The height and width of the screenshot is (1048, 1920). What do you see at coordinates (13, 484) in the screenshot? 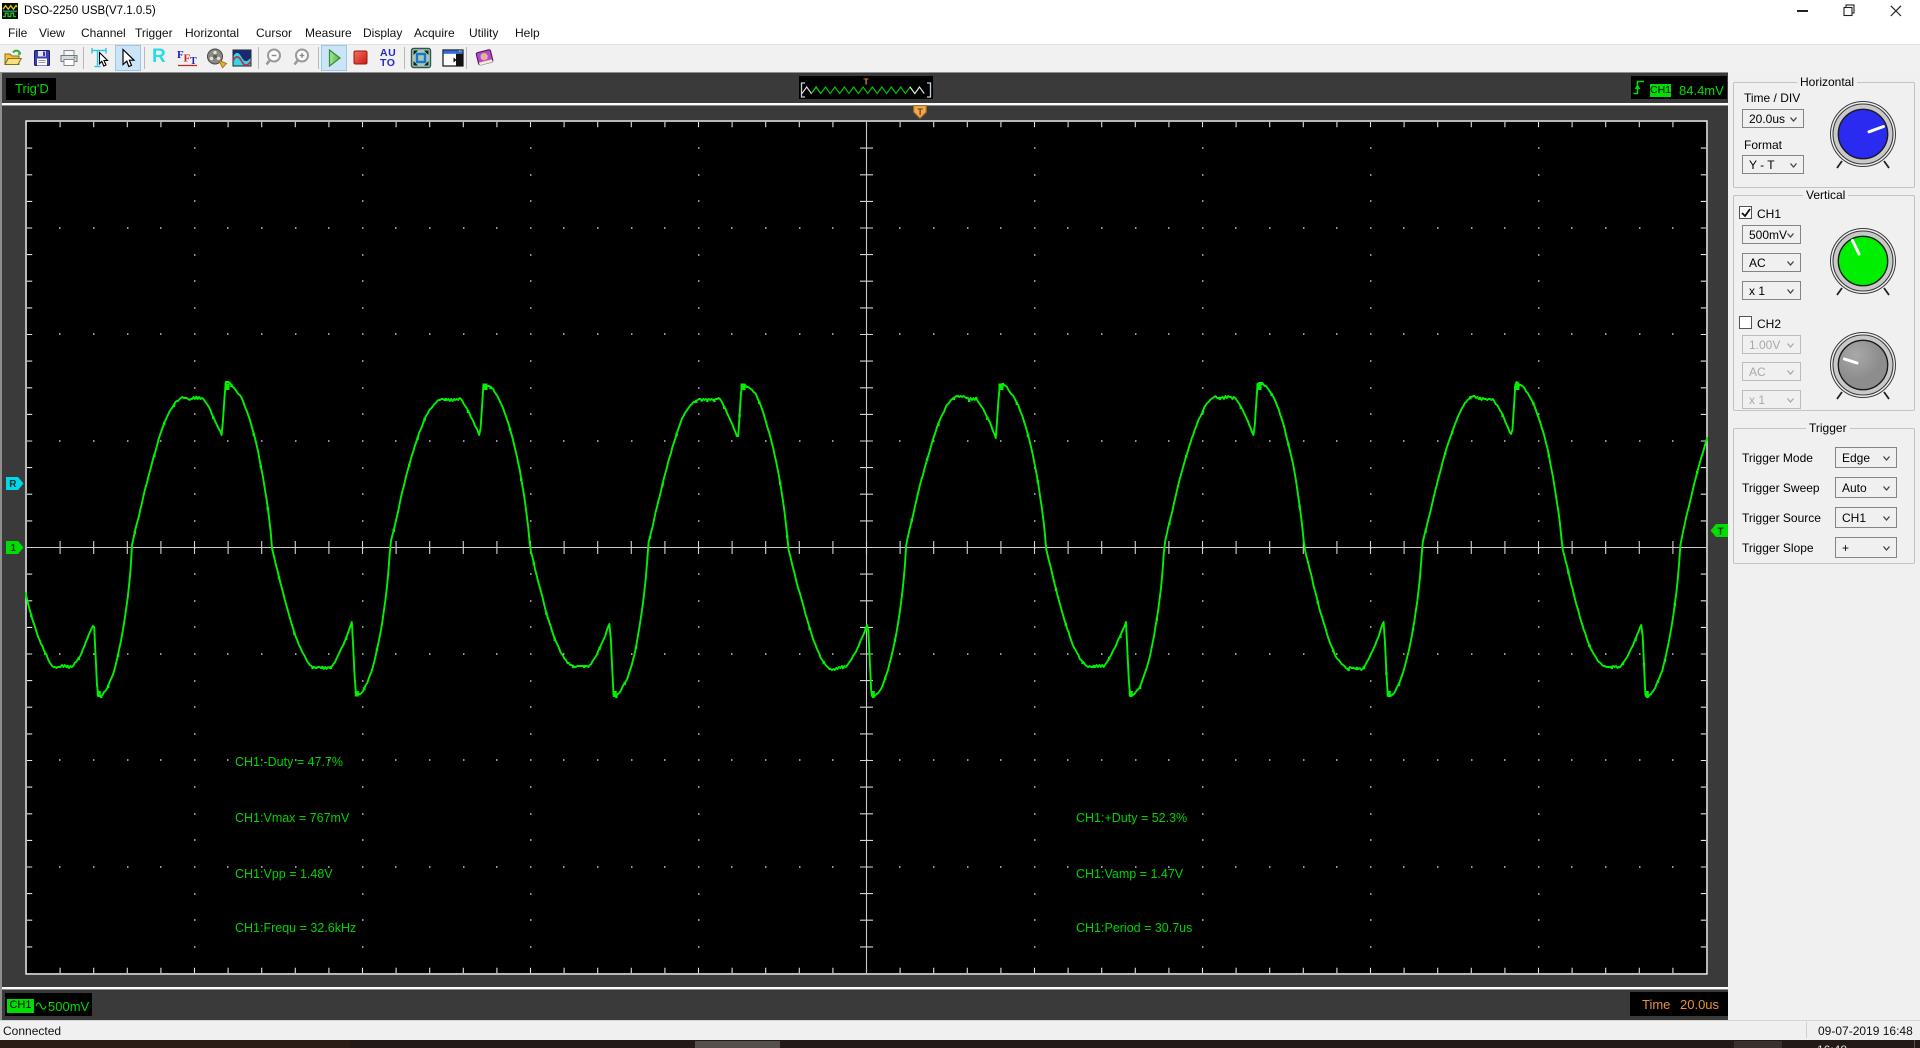
I see `svg-text: R` at bounding box center [13, 484].